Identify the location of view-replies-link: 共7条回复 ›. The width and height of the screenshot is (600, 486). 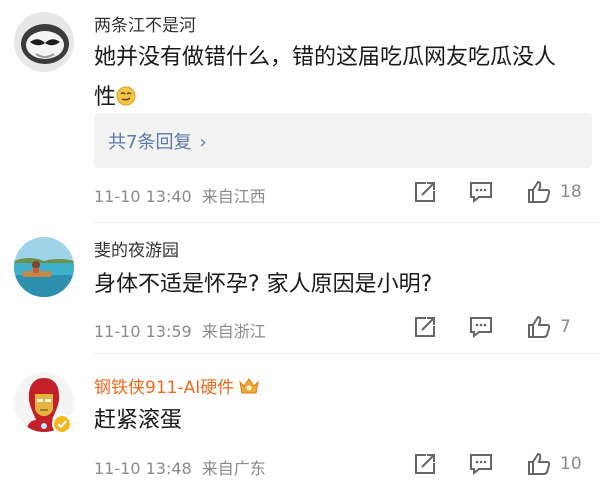
(157, 141).